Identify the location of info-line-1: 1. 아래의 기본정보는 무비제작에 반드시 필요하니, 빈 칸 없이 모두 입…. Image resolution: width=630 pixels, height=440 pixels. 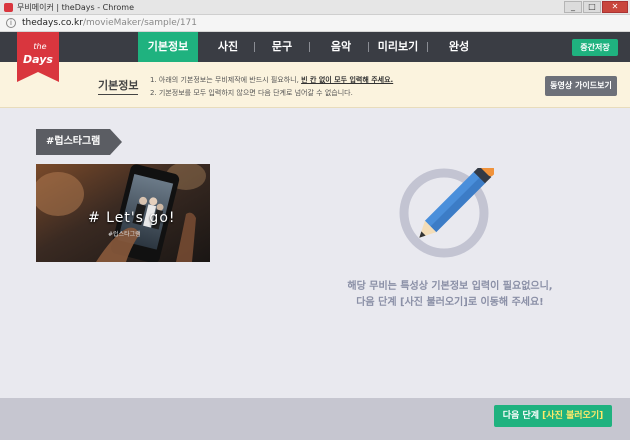
(271, 80).